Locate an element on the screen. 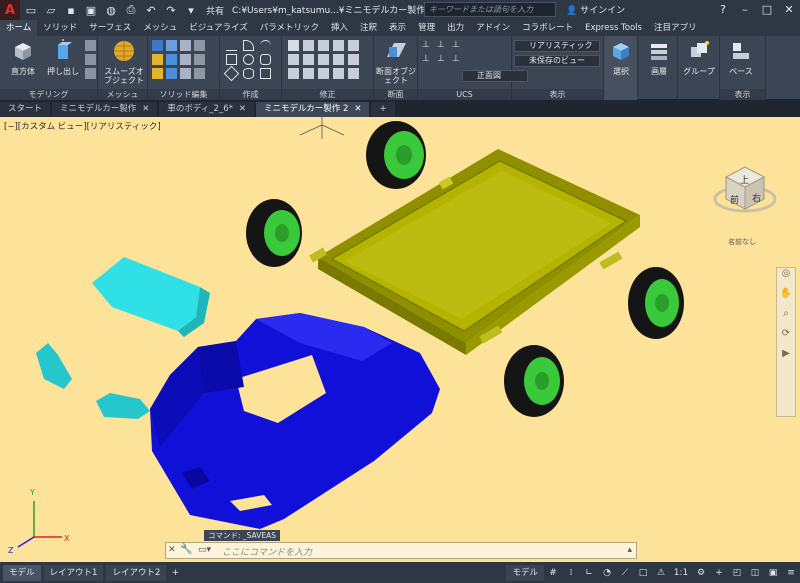 This screenshot has height=583, width=800. tab-visualize: ビジュアライズ is located at coordinates (218, 28).